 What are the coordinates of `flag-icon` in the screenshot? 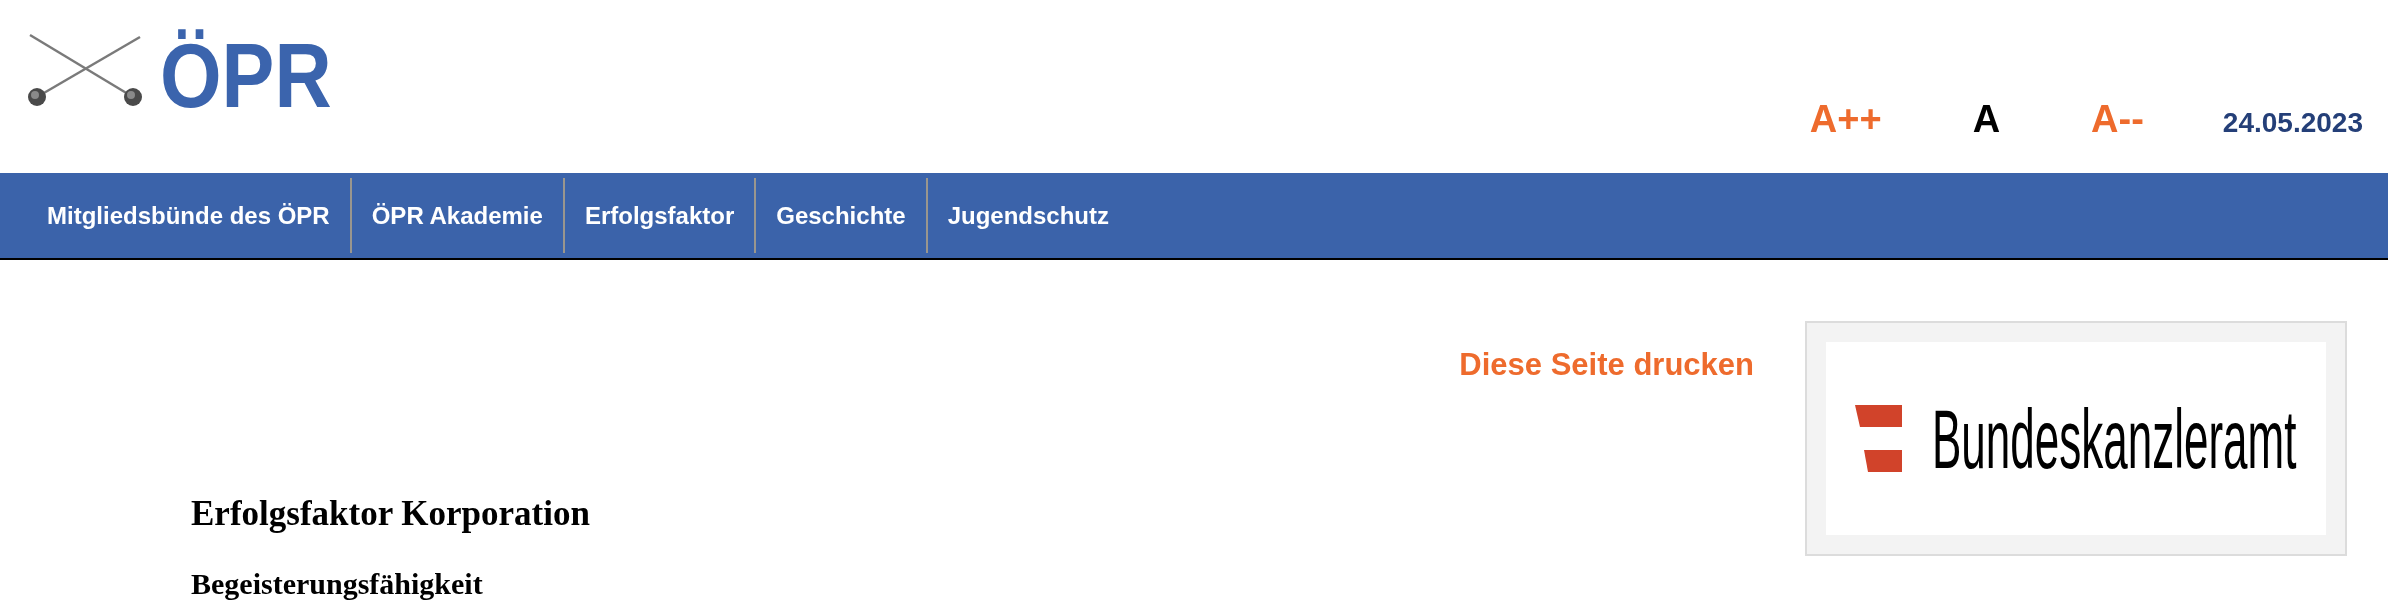 It's located at (1878, 438).